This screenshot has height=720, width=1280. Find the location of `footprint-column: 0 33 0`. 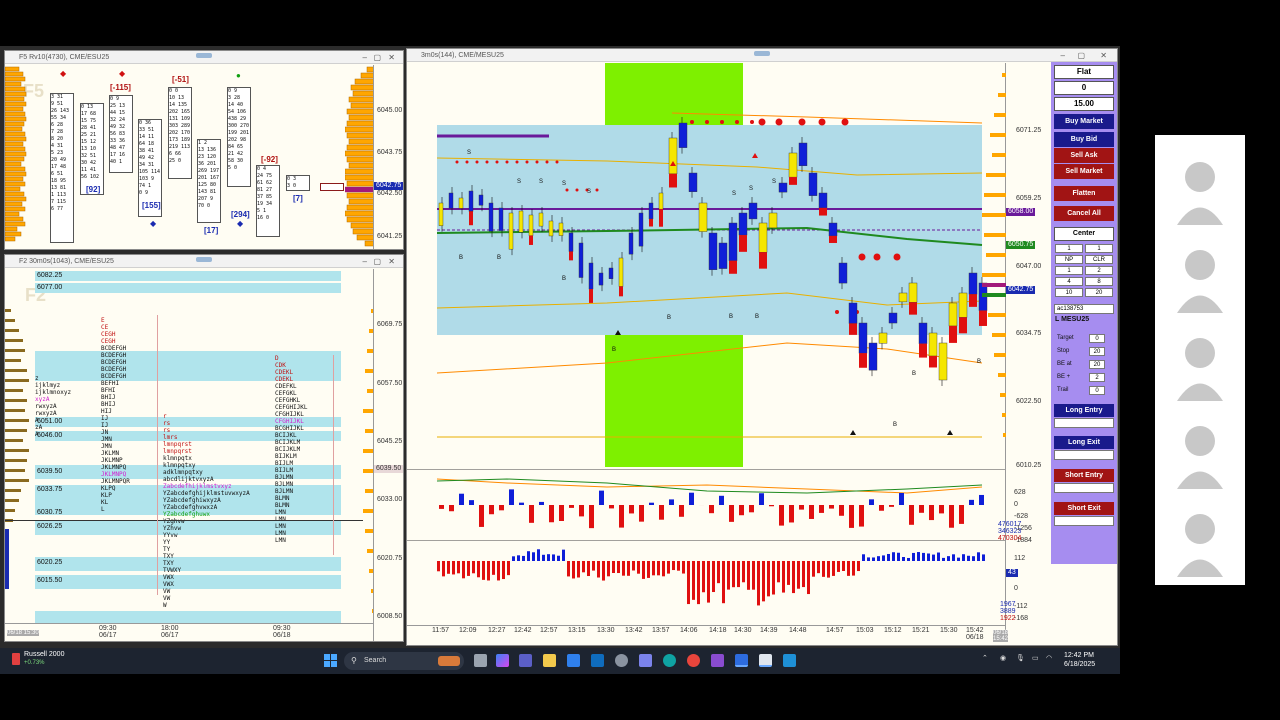

footprint-column: 0 33 0 is located at coordinates (298, 183).